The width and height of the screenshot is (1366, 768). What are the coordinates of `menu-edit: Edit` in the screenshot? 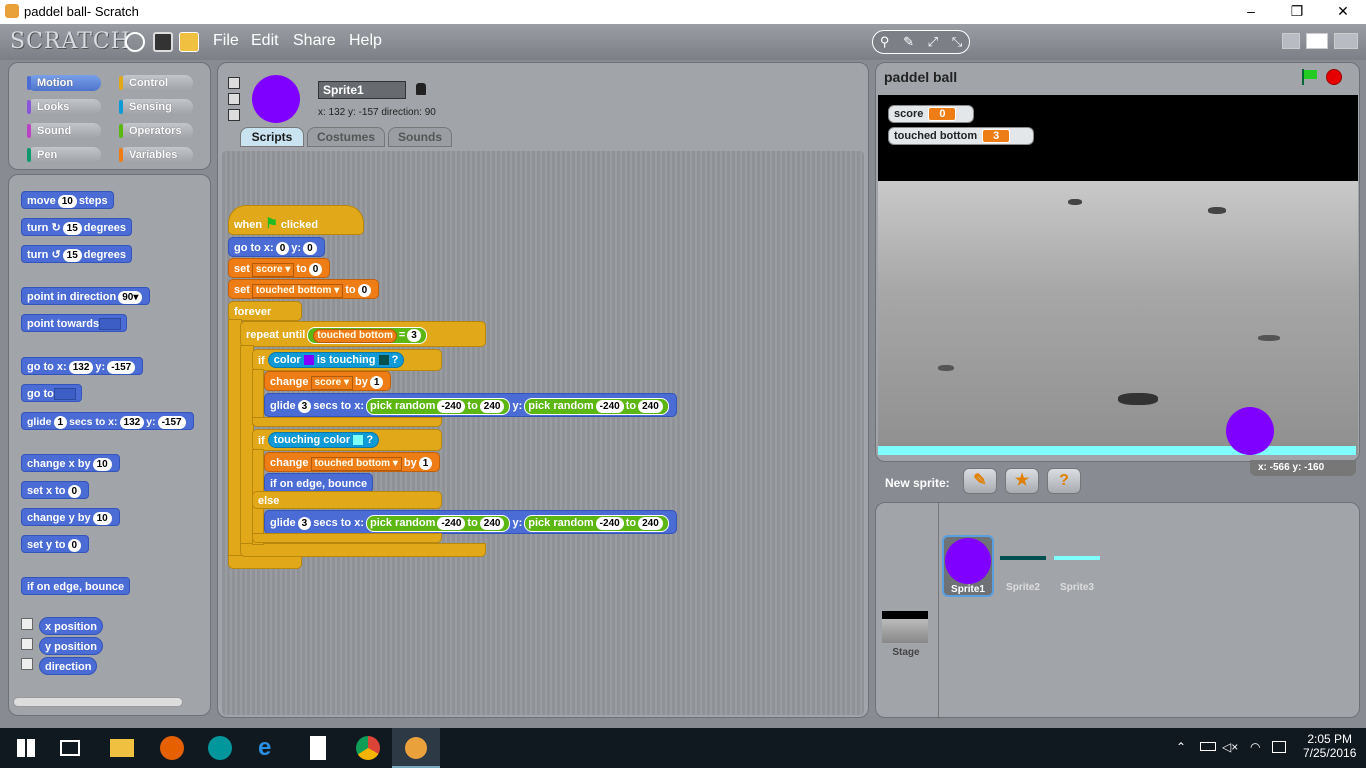 It's located at (265, 41).